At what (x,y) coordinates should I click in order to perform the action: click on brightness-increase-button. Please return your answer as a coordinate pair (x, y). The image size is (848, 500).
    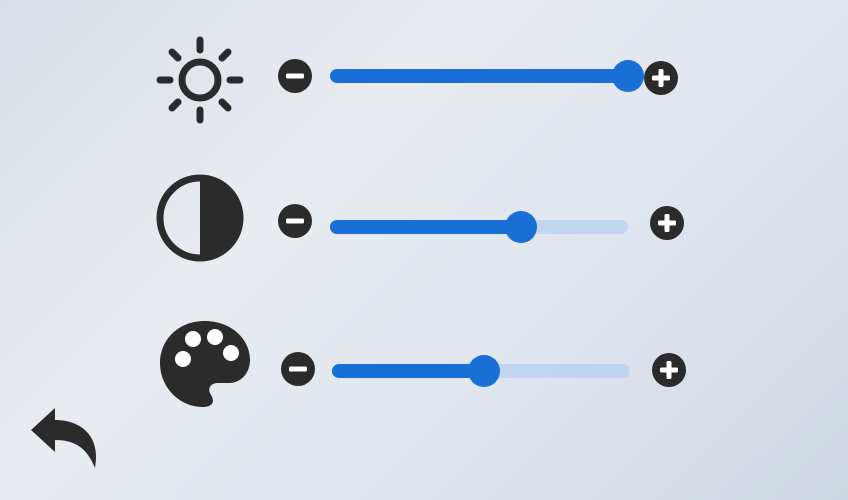
    Looking at the image, I should click on (661, 78).